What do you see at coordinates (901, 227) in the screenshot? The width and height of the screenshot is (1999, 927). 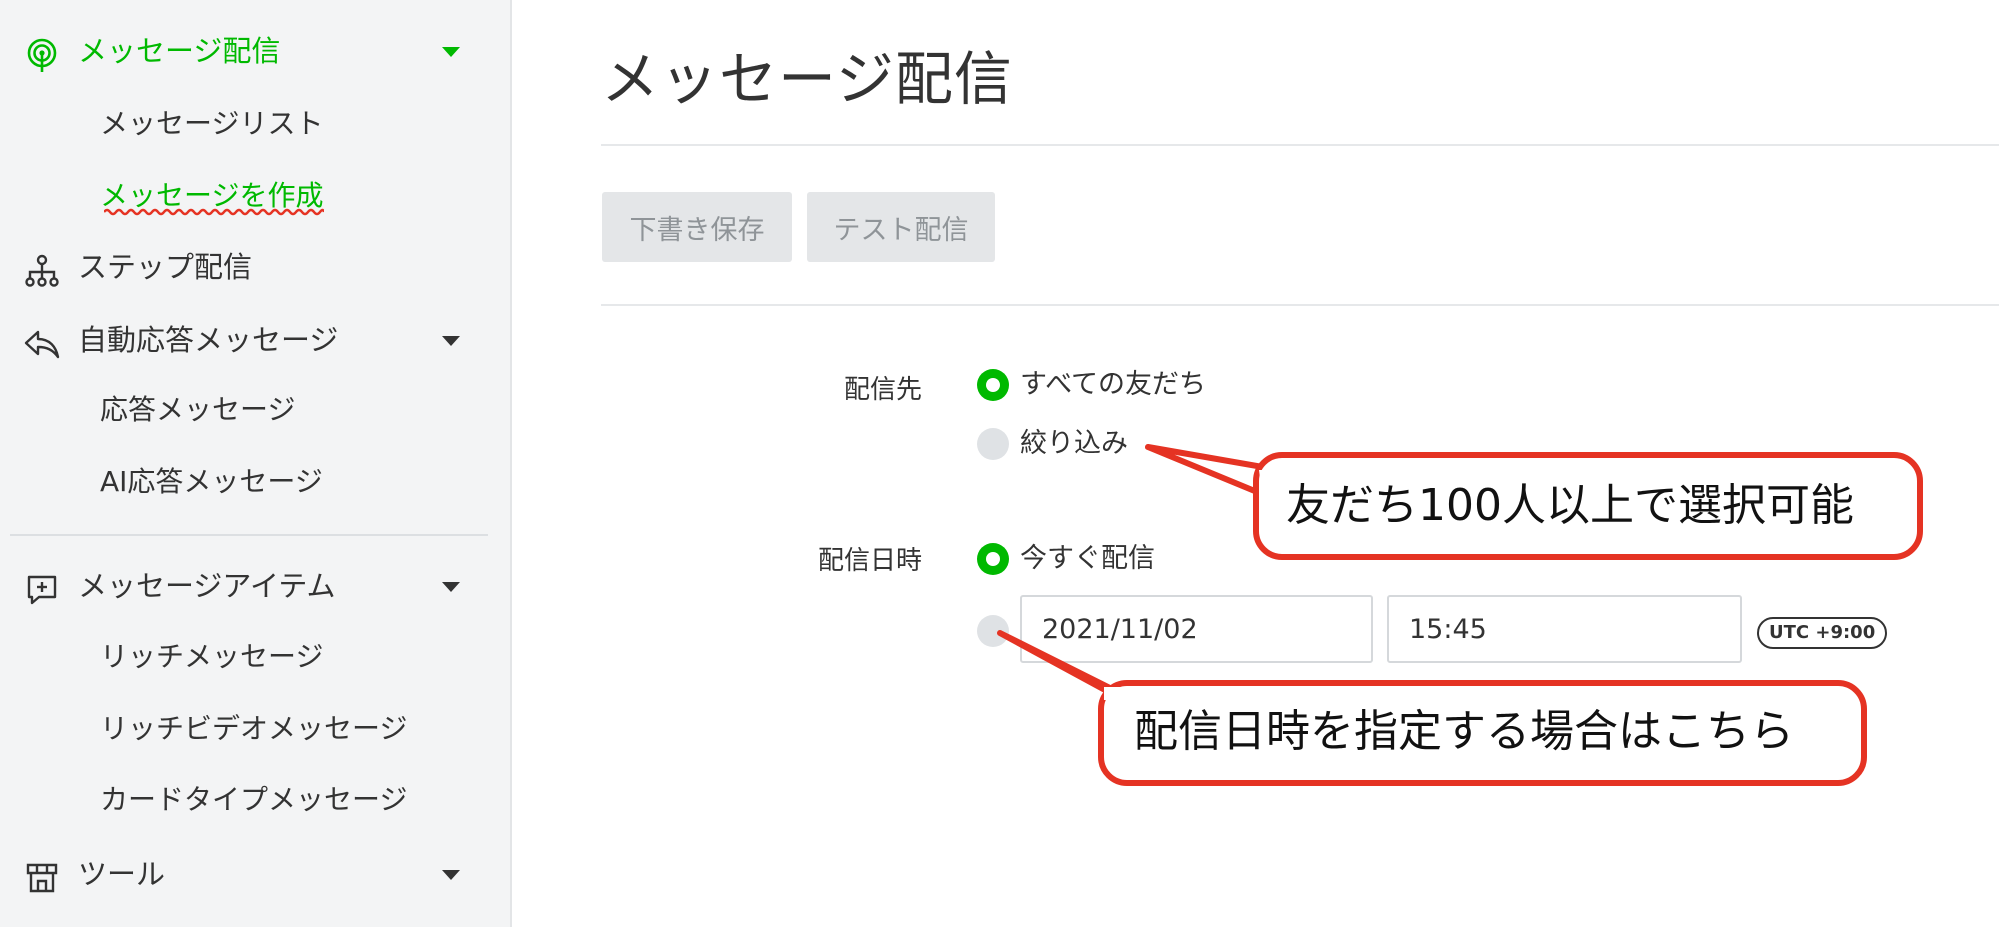 I see `test-send-button: テスト配信` at bounding box center [901, 227].